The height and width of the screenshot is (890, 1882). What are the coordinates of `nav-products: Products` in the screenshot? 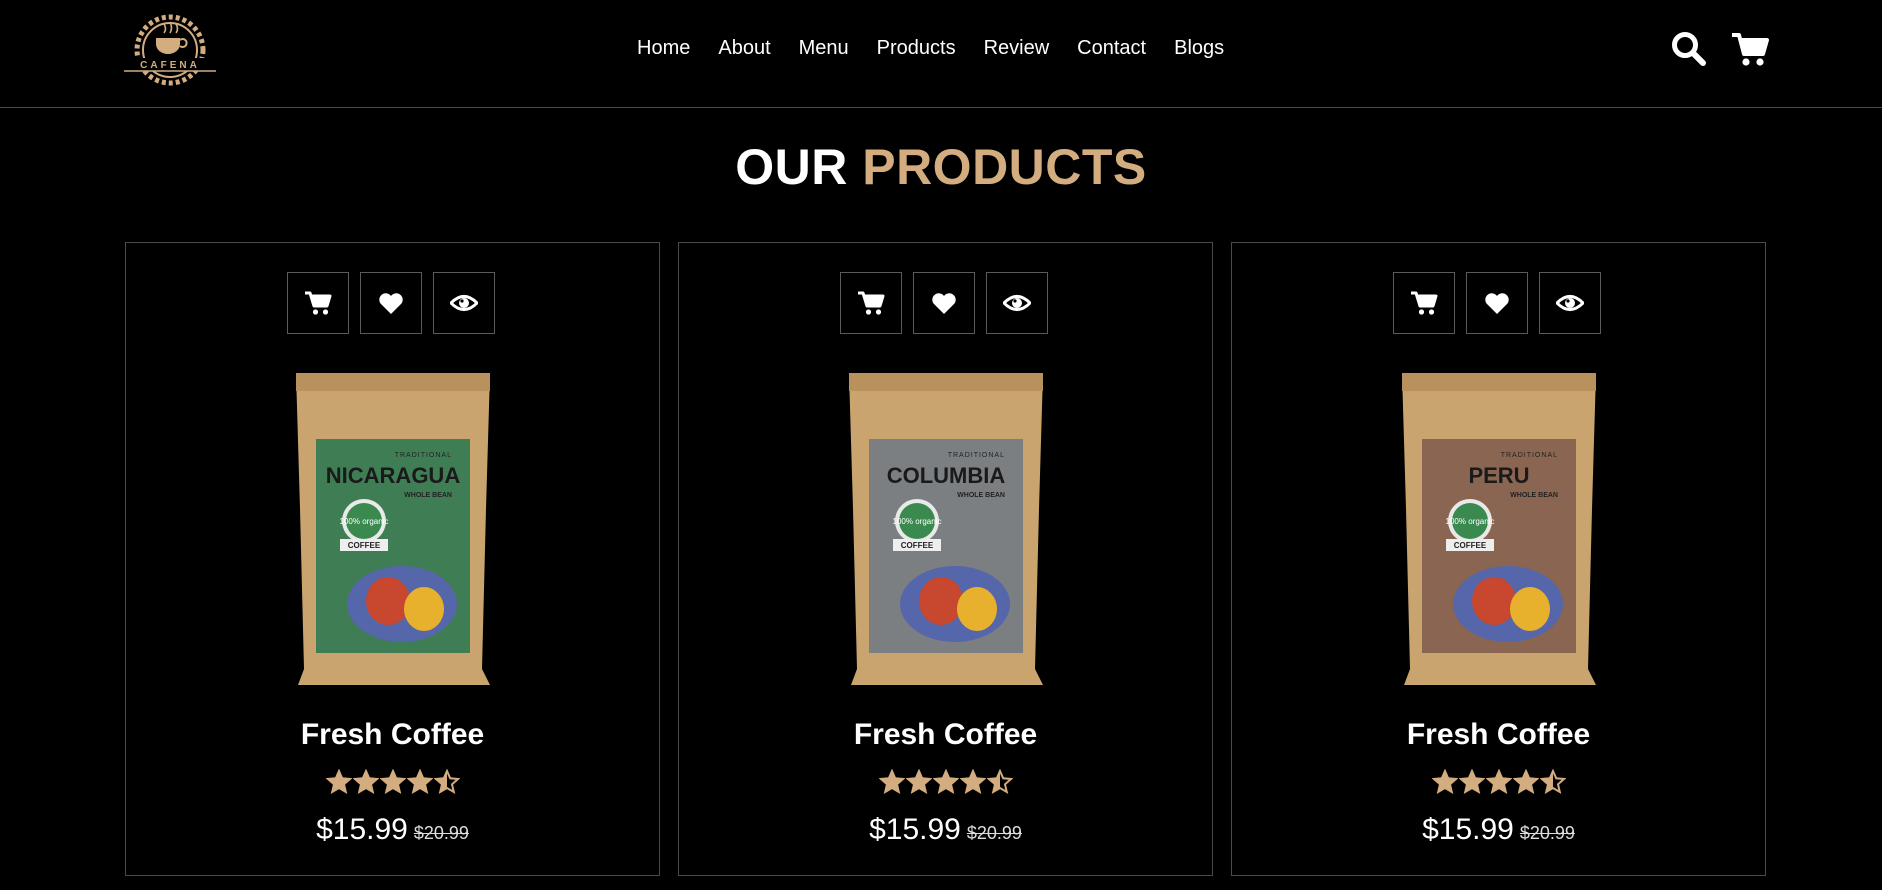 It's located at (916, 48).